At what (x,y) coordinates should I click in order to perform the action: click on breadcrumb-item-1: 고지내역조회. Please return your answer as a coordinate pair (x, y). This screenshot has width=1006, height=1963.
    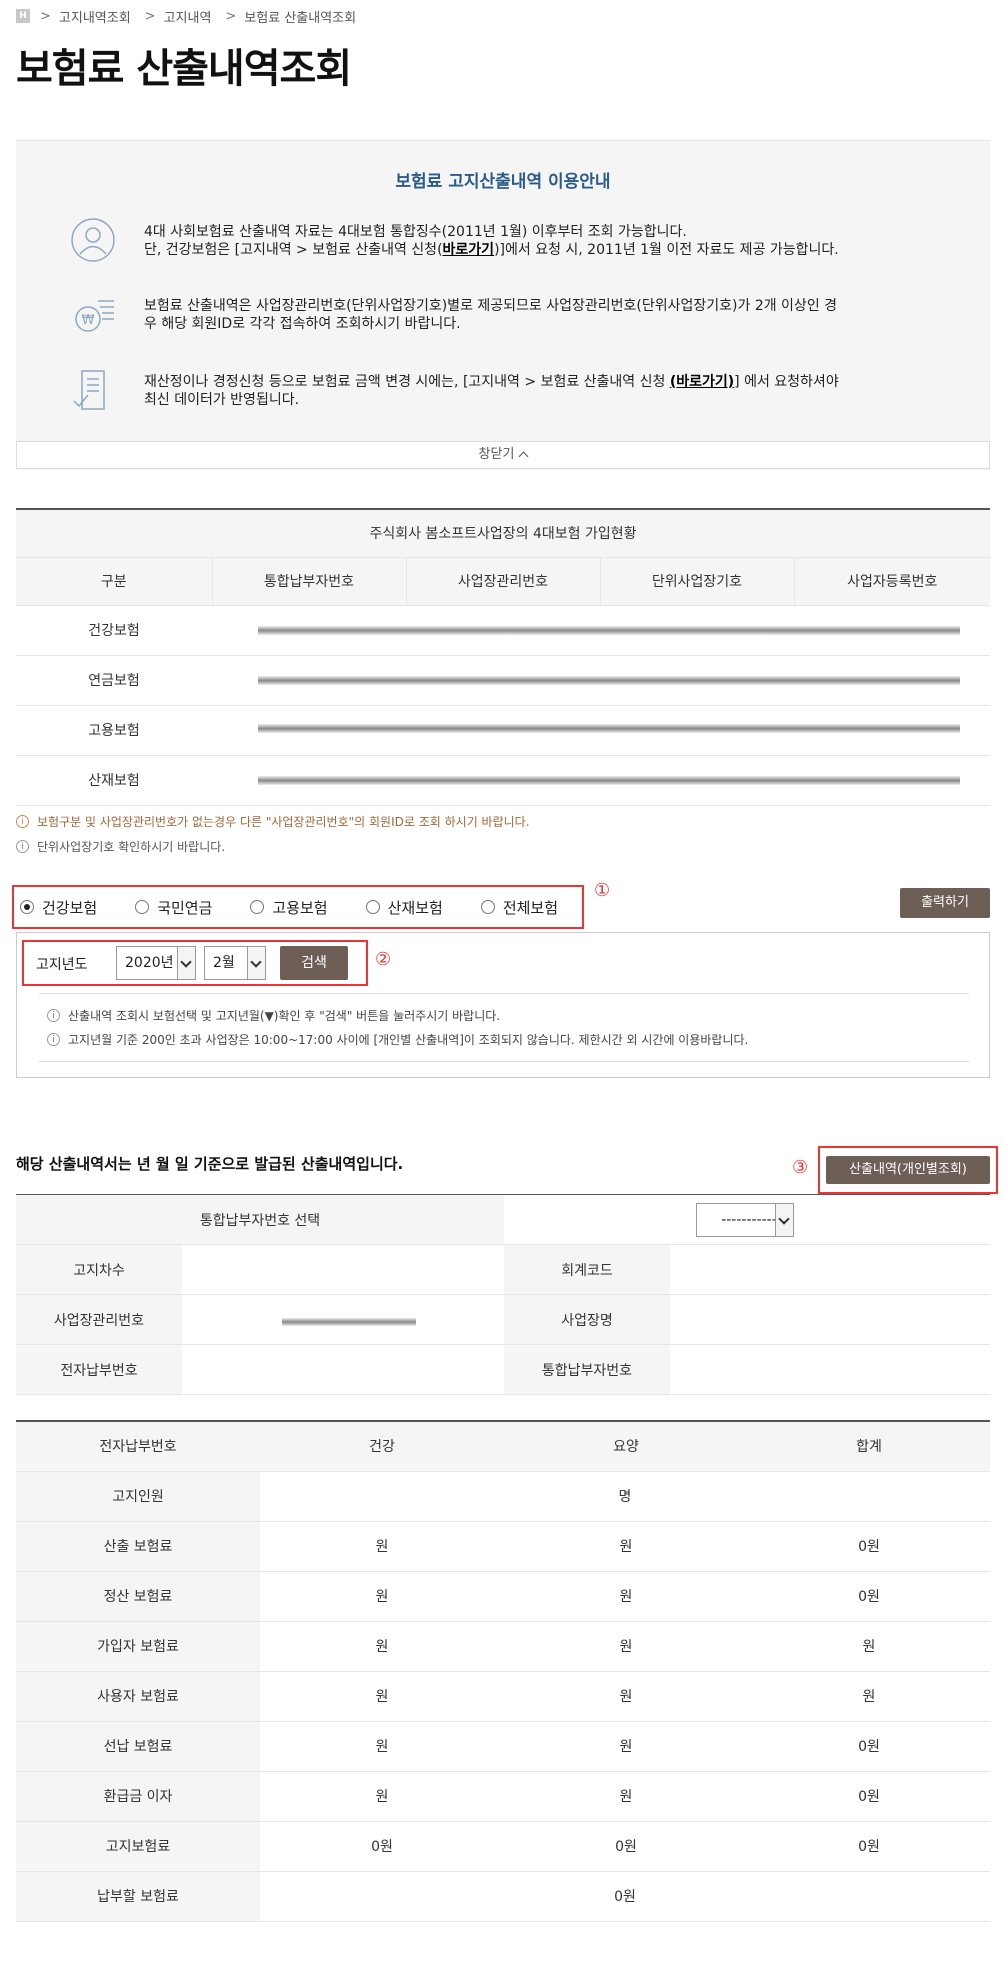
    Looking at the image, I should click on (95, 16).